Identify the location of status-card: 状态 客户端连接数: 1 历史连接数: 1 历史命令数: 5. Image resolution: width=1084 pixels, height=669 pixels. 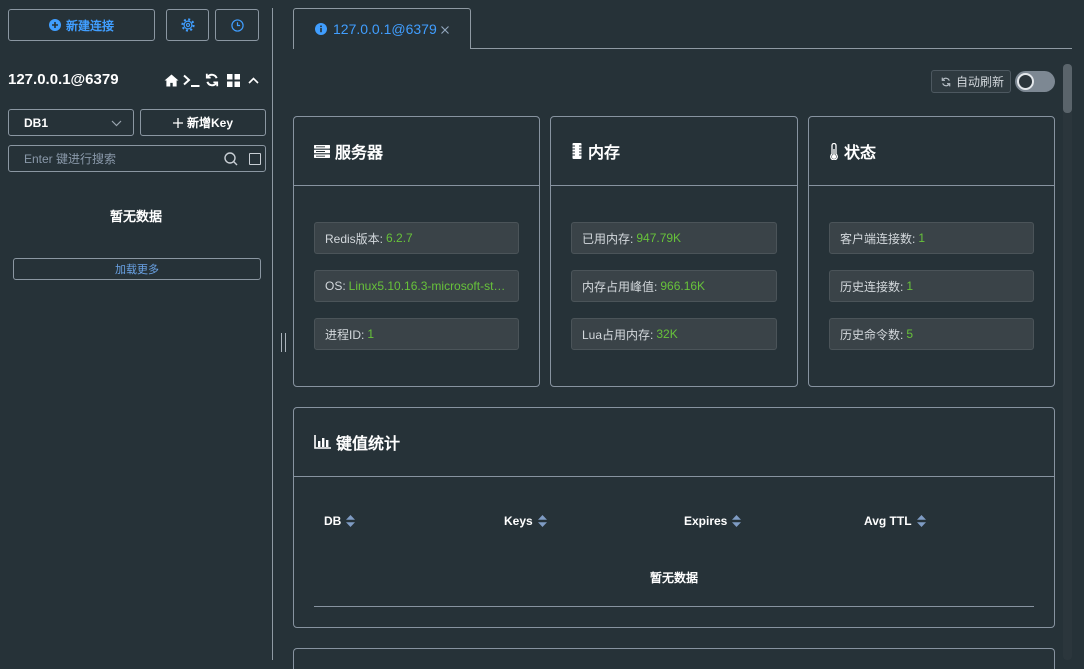
(931, 251).